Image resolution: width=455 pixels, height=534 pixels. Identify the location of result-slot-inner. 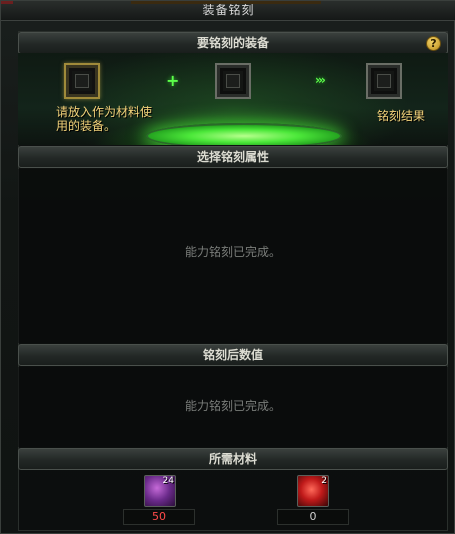
(384, 81).